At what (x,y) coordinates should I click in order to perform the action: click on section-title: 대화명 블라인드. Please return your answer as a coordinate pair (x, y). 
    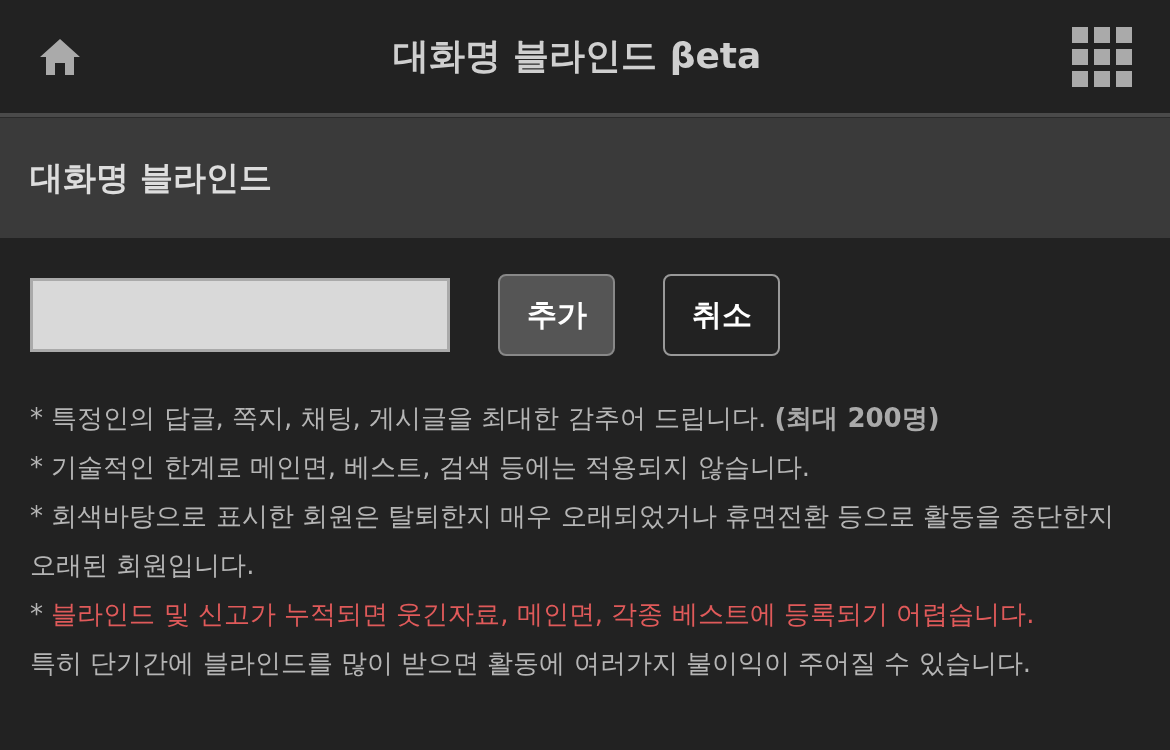
    Looking at the image, I should click on (151, 177).